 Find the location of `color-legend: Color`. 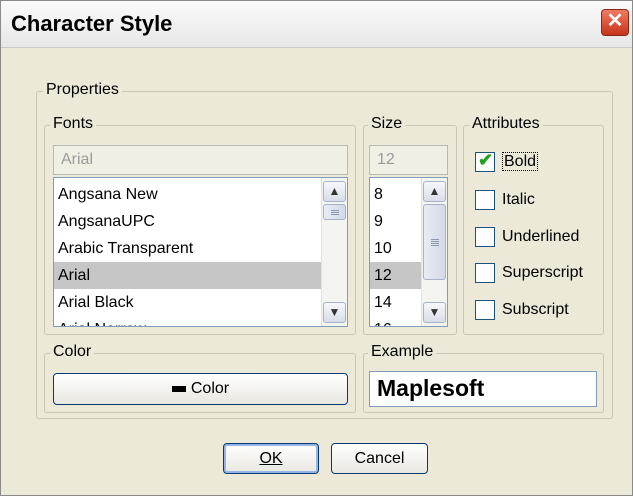

color-legend: Color is located at coordinates (72, 352).